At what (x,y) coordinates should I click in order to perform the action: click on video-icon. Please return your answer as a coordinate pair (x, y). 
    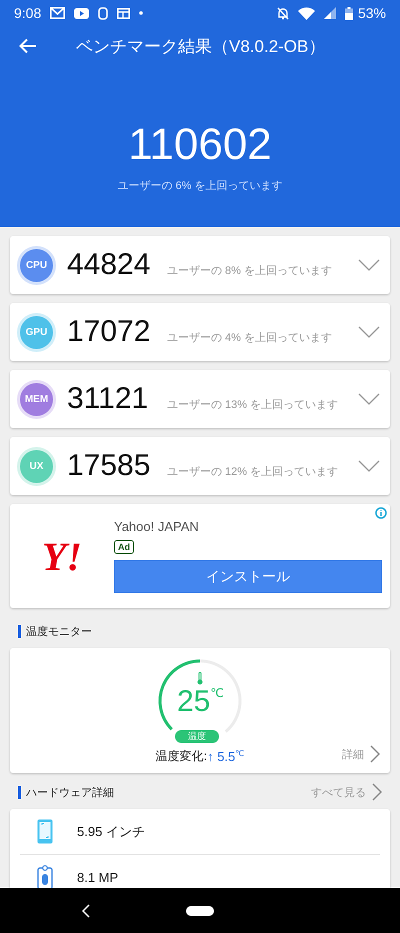
    Looking at the image, I should click on (82, 13).